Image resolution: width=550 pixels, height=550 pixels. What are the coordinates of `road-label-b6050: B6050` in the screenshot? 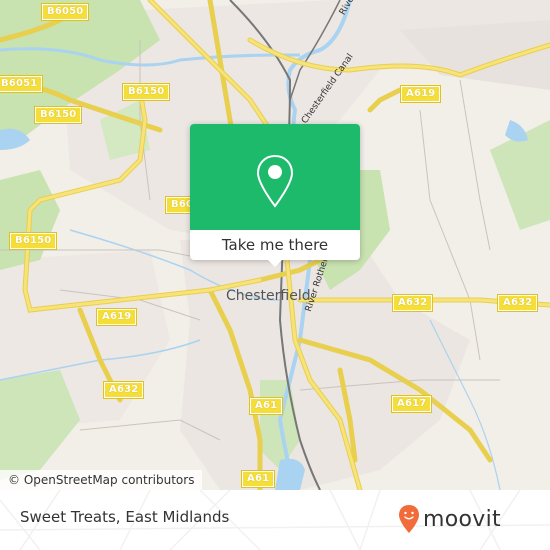 It's located at (65, 12).